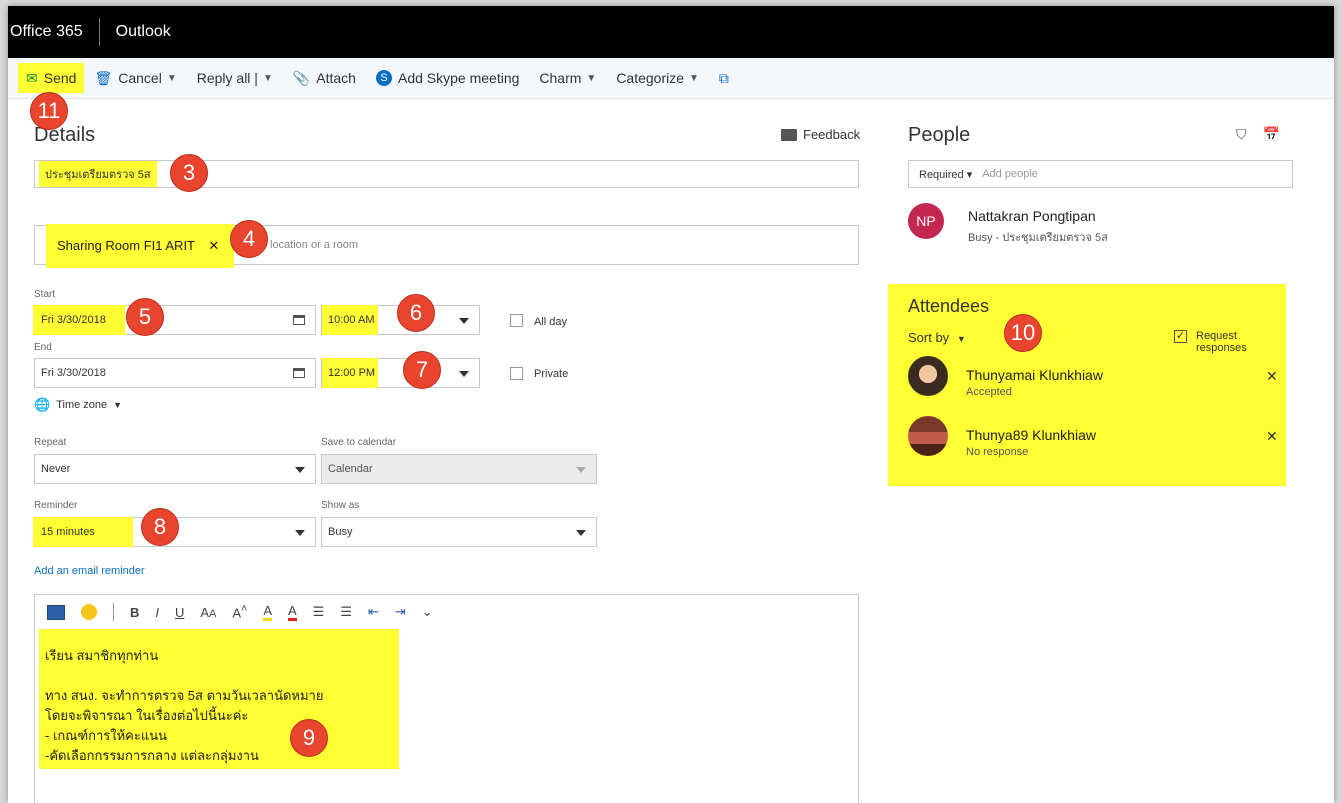 Image resolution: width=1342 pixels, height=803 pixels. What do you see at coordinates (459, 532) in the screenshot?
I see `show-as-select: Busy` at bounding box center [459, 532].